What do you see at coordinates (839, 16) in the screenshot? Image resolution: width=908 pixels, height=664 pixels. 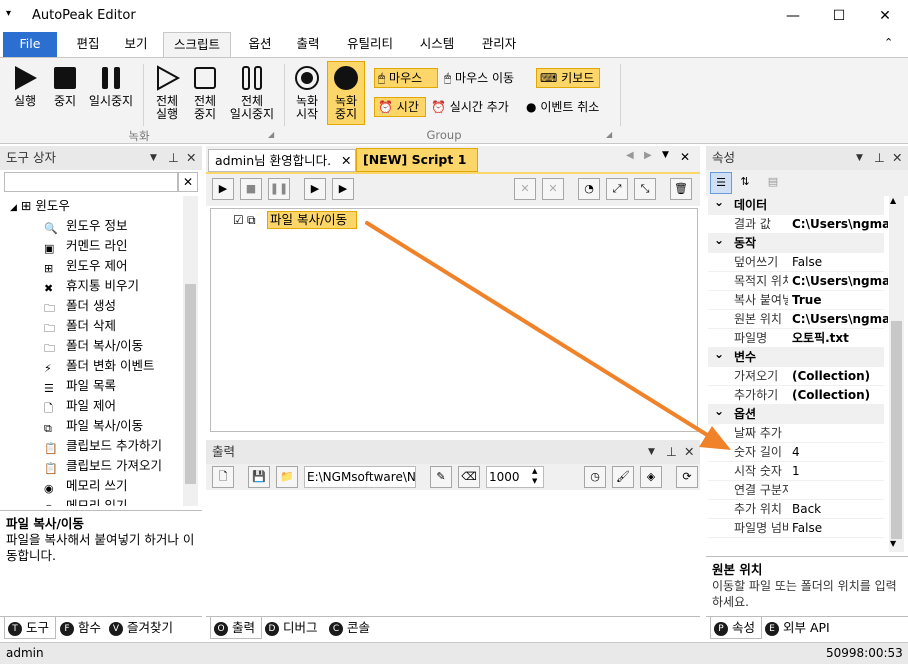 I see `maximize-button: ☐` at bounding box center [839, 16].